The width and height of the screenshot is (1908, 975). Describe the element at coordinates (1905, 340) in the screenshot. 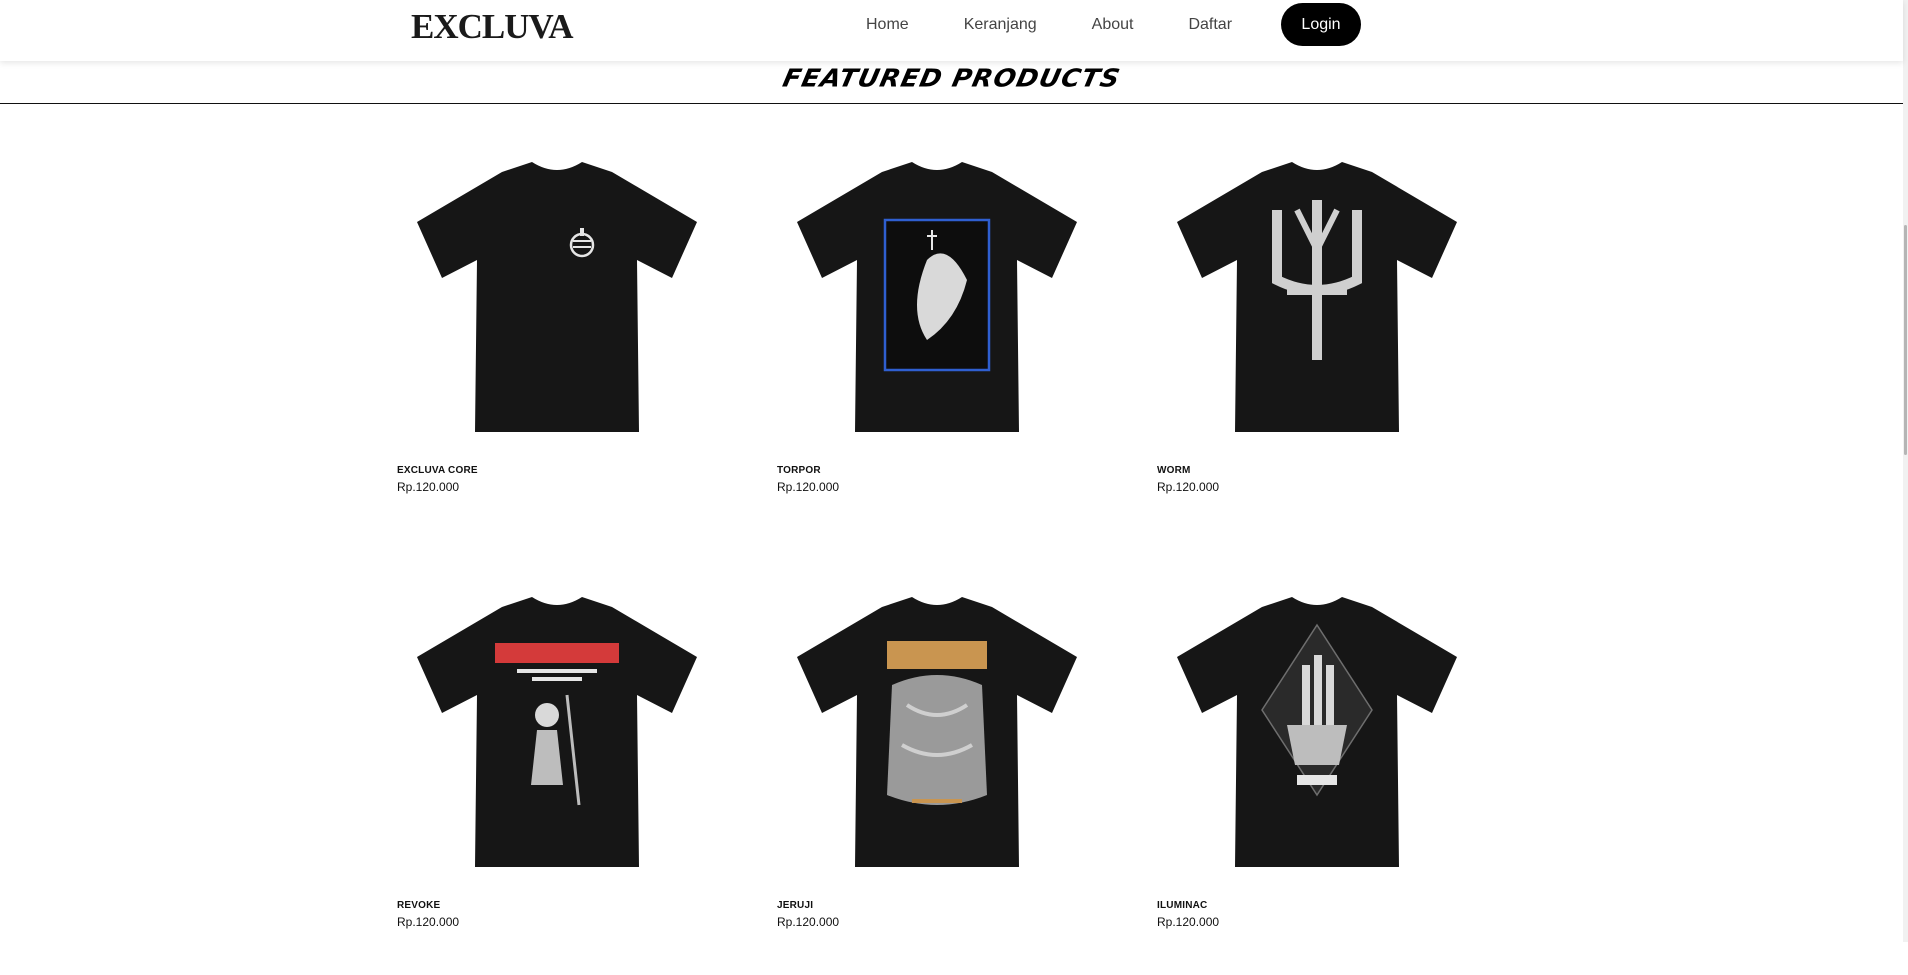

I see `scrollbar-thumb` at that location.